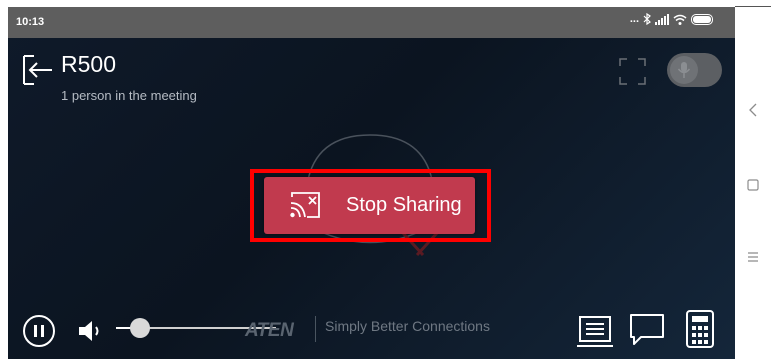 Image resolution: width=771 pixels, height=359 pixels. I want to click on chat-icon, so click(647, 330).